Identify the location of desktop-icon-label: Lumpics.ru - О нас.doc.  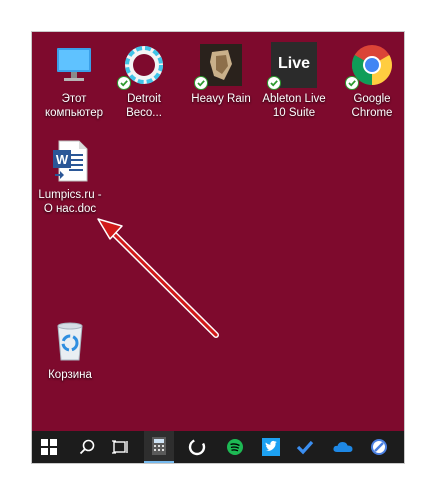
(70, 202).